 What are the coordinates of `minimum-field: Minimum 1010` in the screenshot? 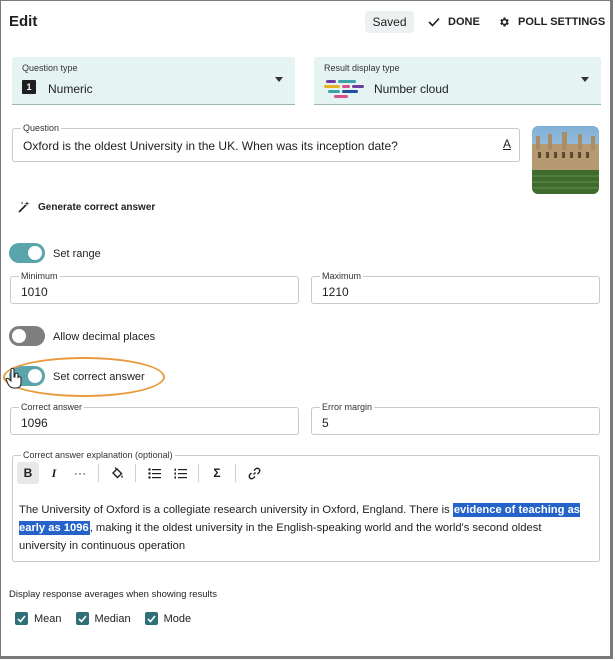 It's located at (154, 287).